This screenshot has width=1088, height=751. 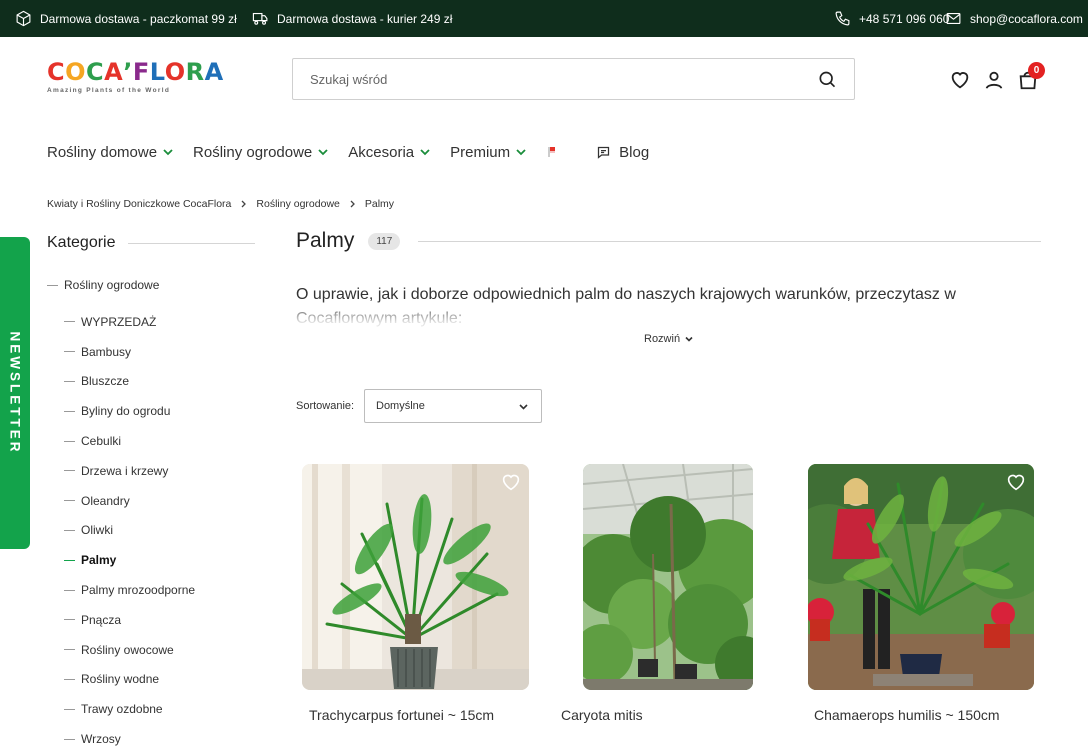 I want to click on contact-email: shop@cocaflora.com, so click(x=1014, y=18).